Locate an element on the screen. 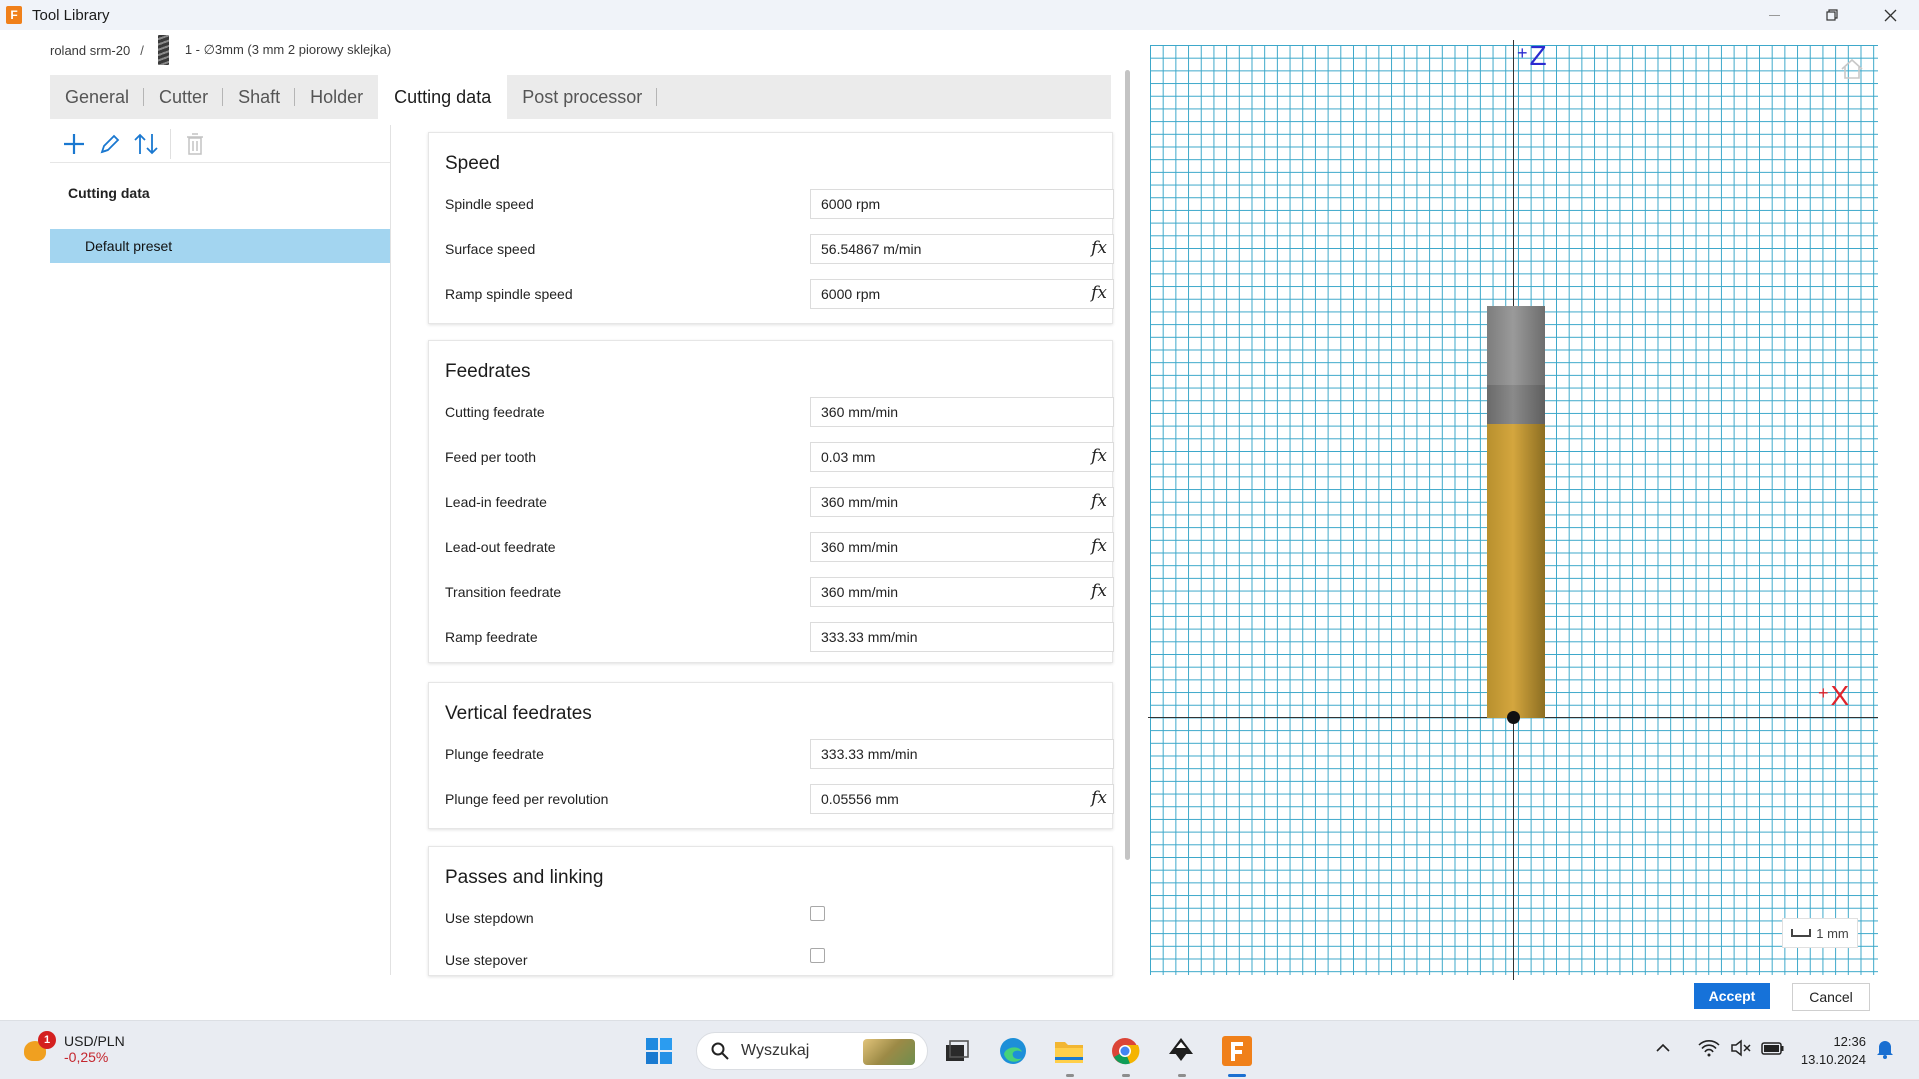 This screenshot has height=1079, width=1919. delete-preset-button is located at coordinates (195, 144).